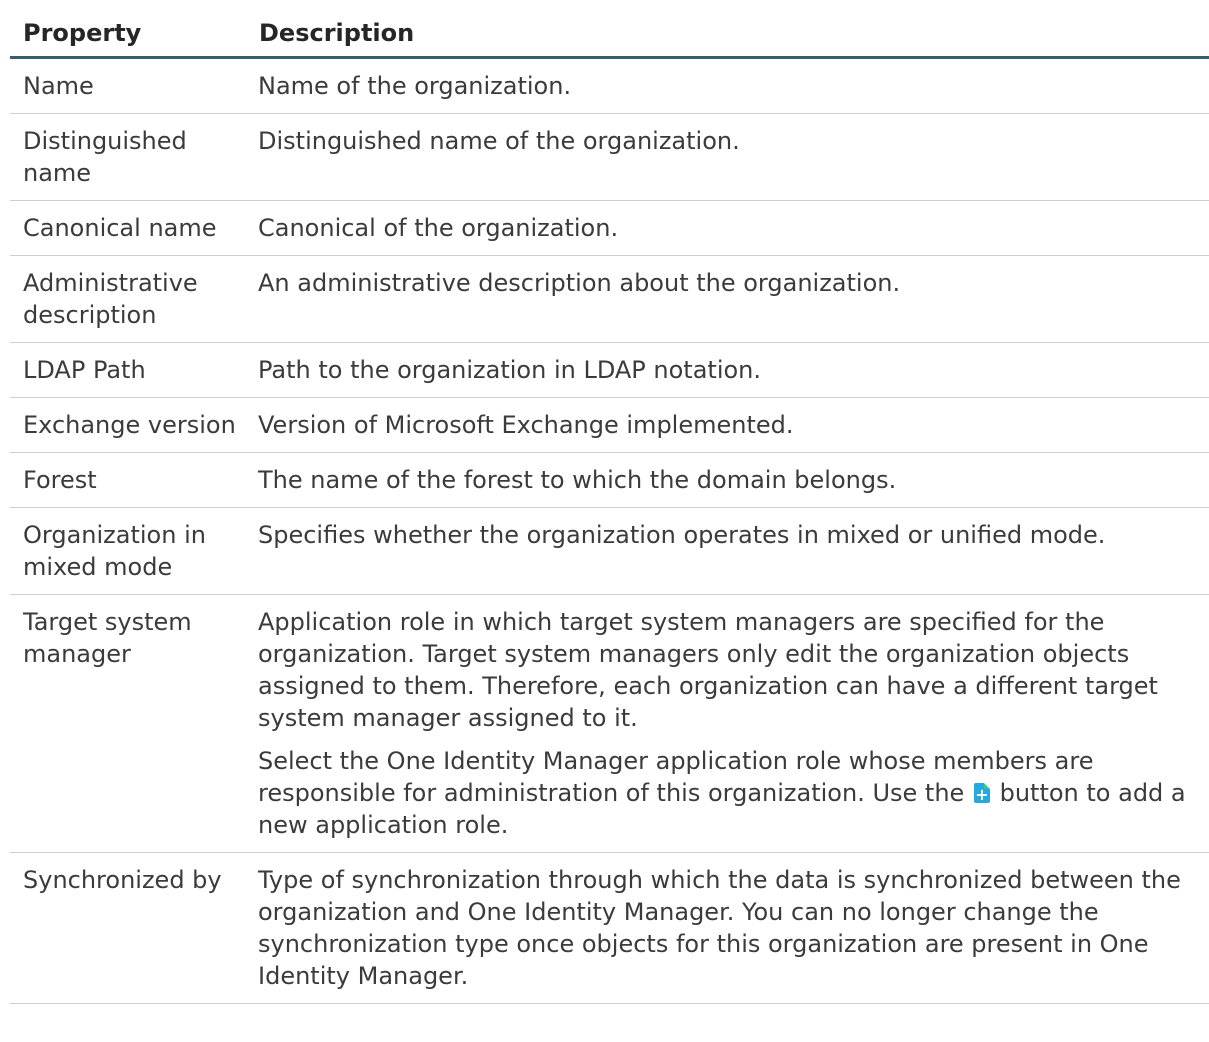 The width and height of the screenshot is (1209, 1042). I want to click on description-cell: Name of the organization., so click(727, 85).